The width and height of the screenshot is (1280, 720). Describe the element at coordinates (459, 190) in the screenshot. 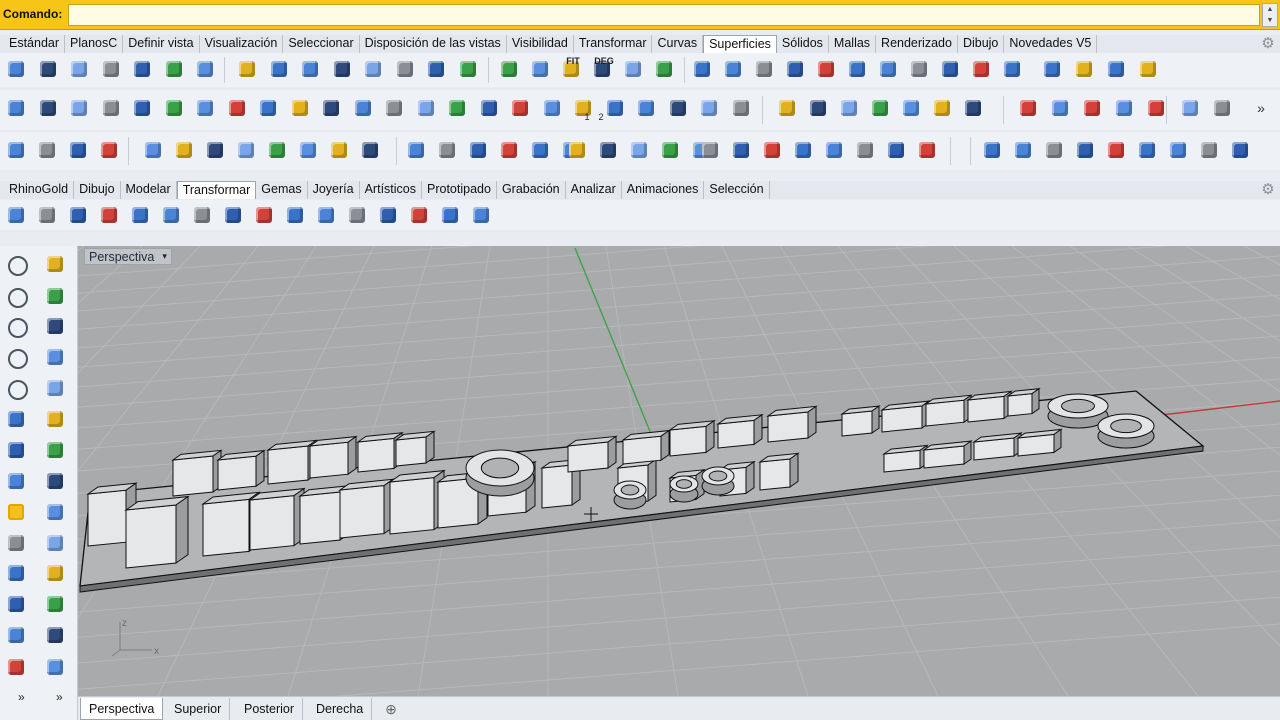

I see `tab-prototipado: Prototipado` at that location.